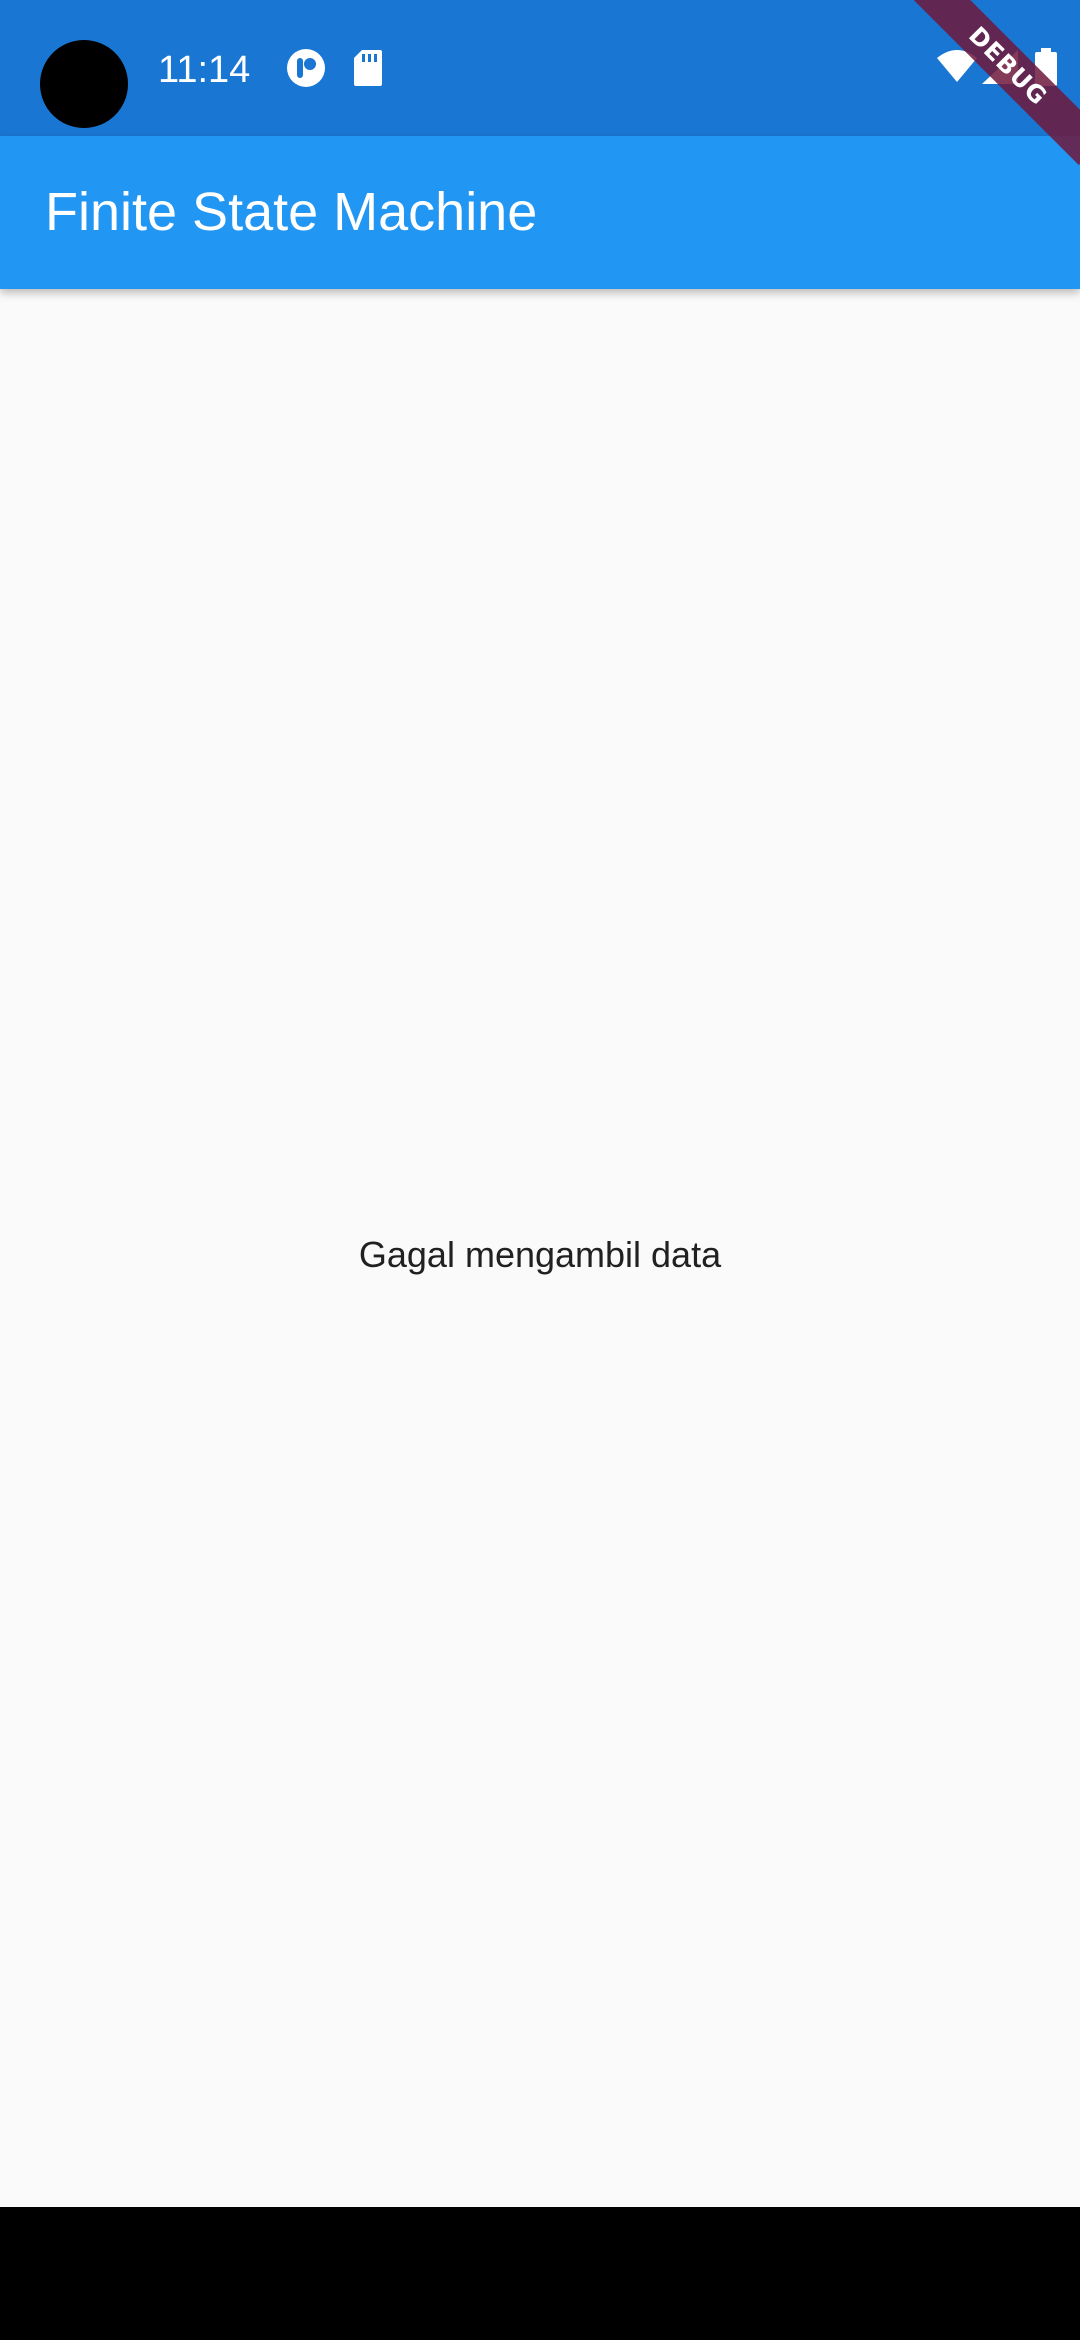  What do you see at coordinates (368, 68) in the screenshot?
I see `sd-card-icon` at bounding box center [368, 68].